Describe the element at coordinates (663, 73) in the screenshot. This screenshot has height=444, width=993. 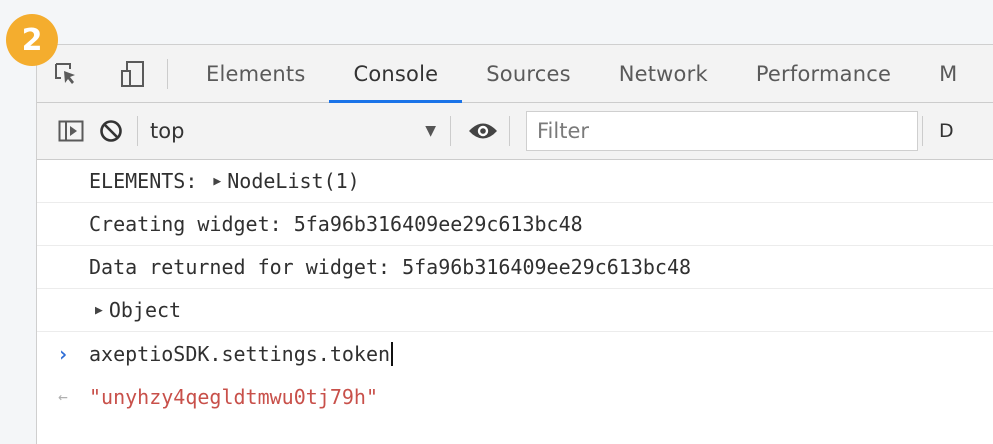
I see `tab-network: Network` at that location.